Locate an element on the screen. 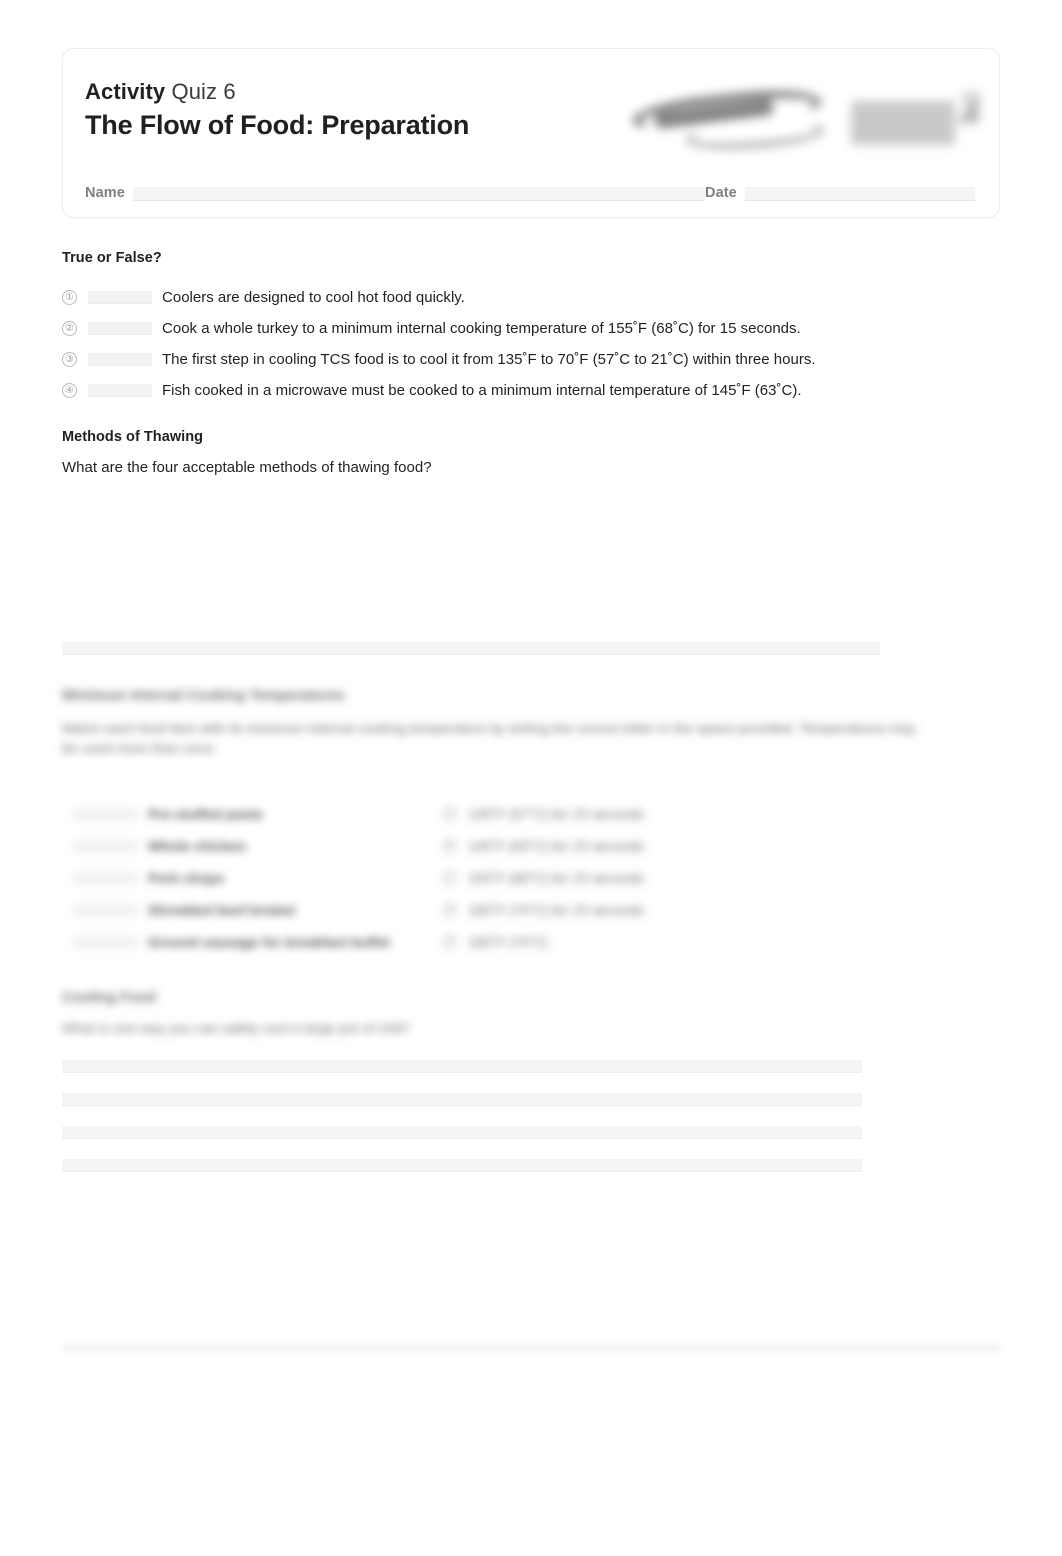 This screenshot has height=1556, width=1062. matching-row: Pork chops is located at coordinates (252, 878).